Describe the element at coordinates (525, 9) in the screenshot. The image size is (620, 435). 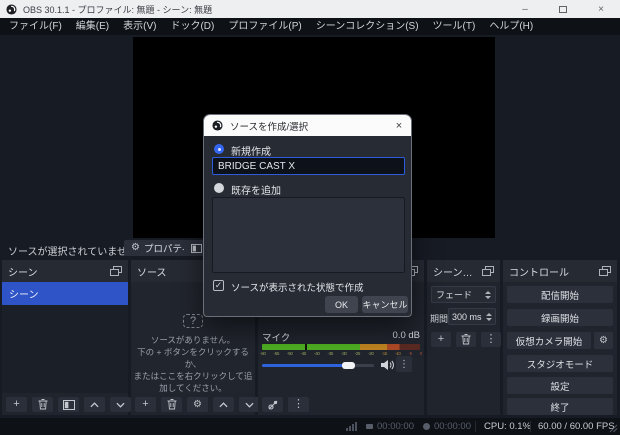
I see `minimize-button: –` at that location.